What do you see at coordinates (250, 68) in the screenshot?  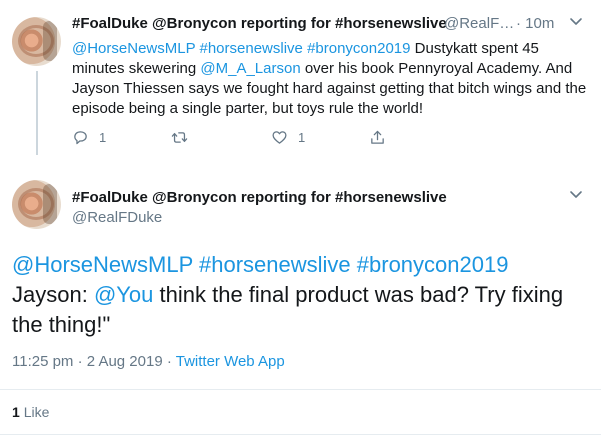 I see `mention-link: @M_A_Larson` at bounding box center [250, 68].